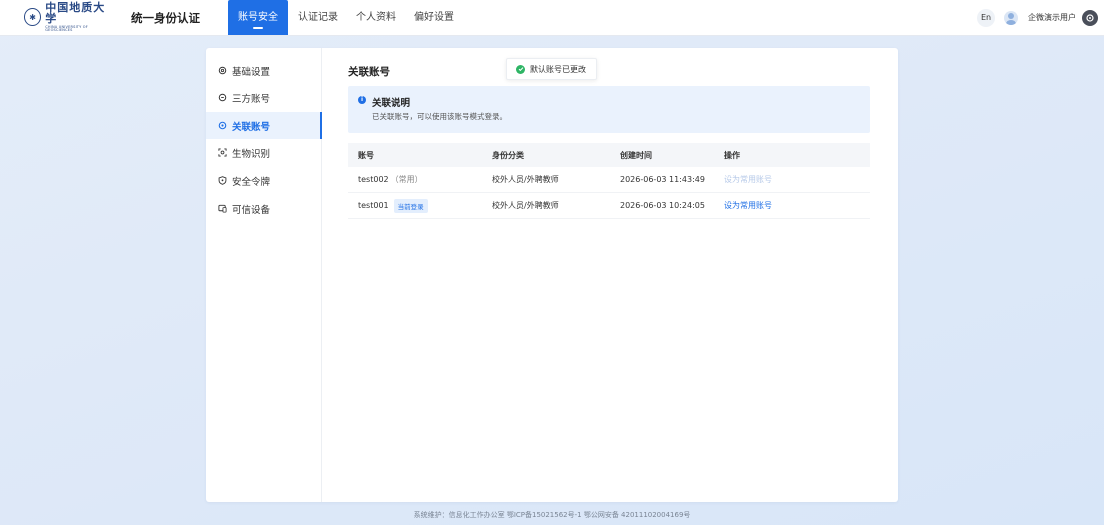  I want to click on success-toast: 默认账号已更改, so click(551, 69).